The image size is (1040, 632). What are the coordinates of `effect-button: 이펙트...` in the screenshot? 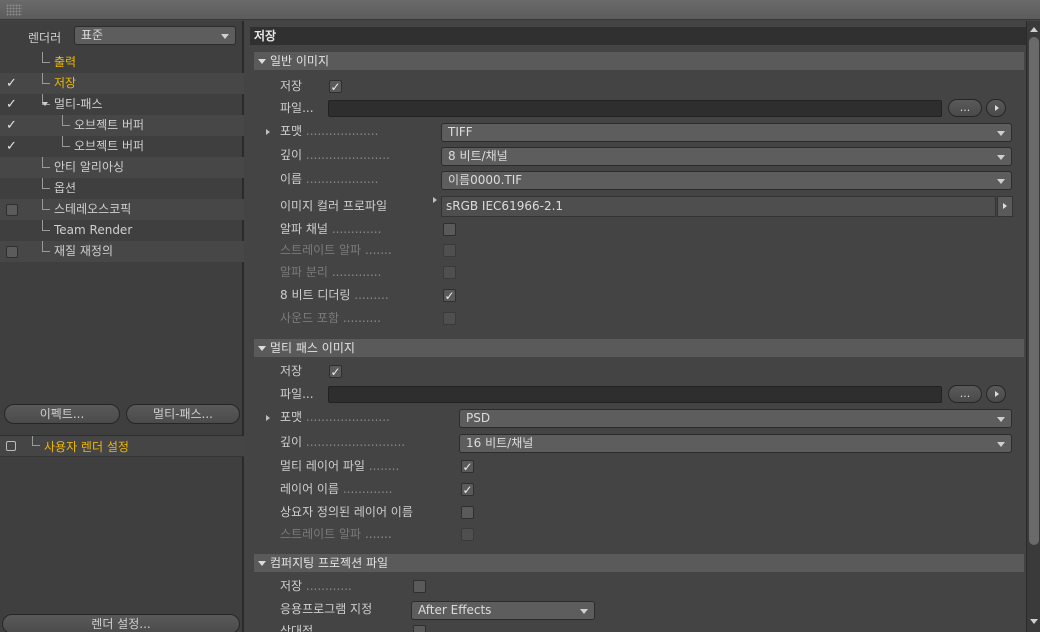 It's located at (62, 414).